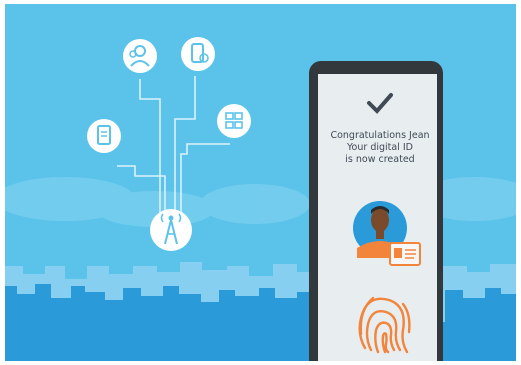 The image size is (521, 365). I want to click on phone-message-line-2: Your digital ID, so click(380, 147).